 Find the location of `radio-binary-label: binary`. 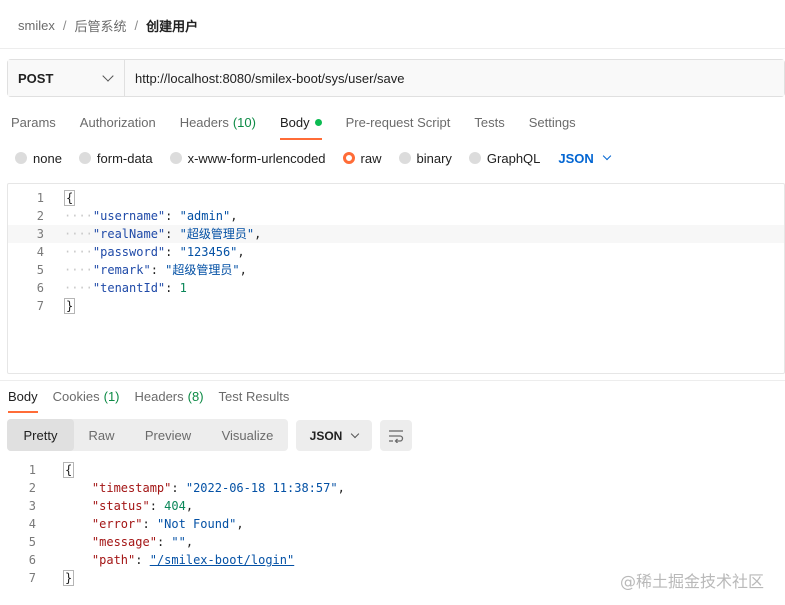

radio-binary-label: binary is located at coordinates (434, 158).